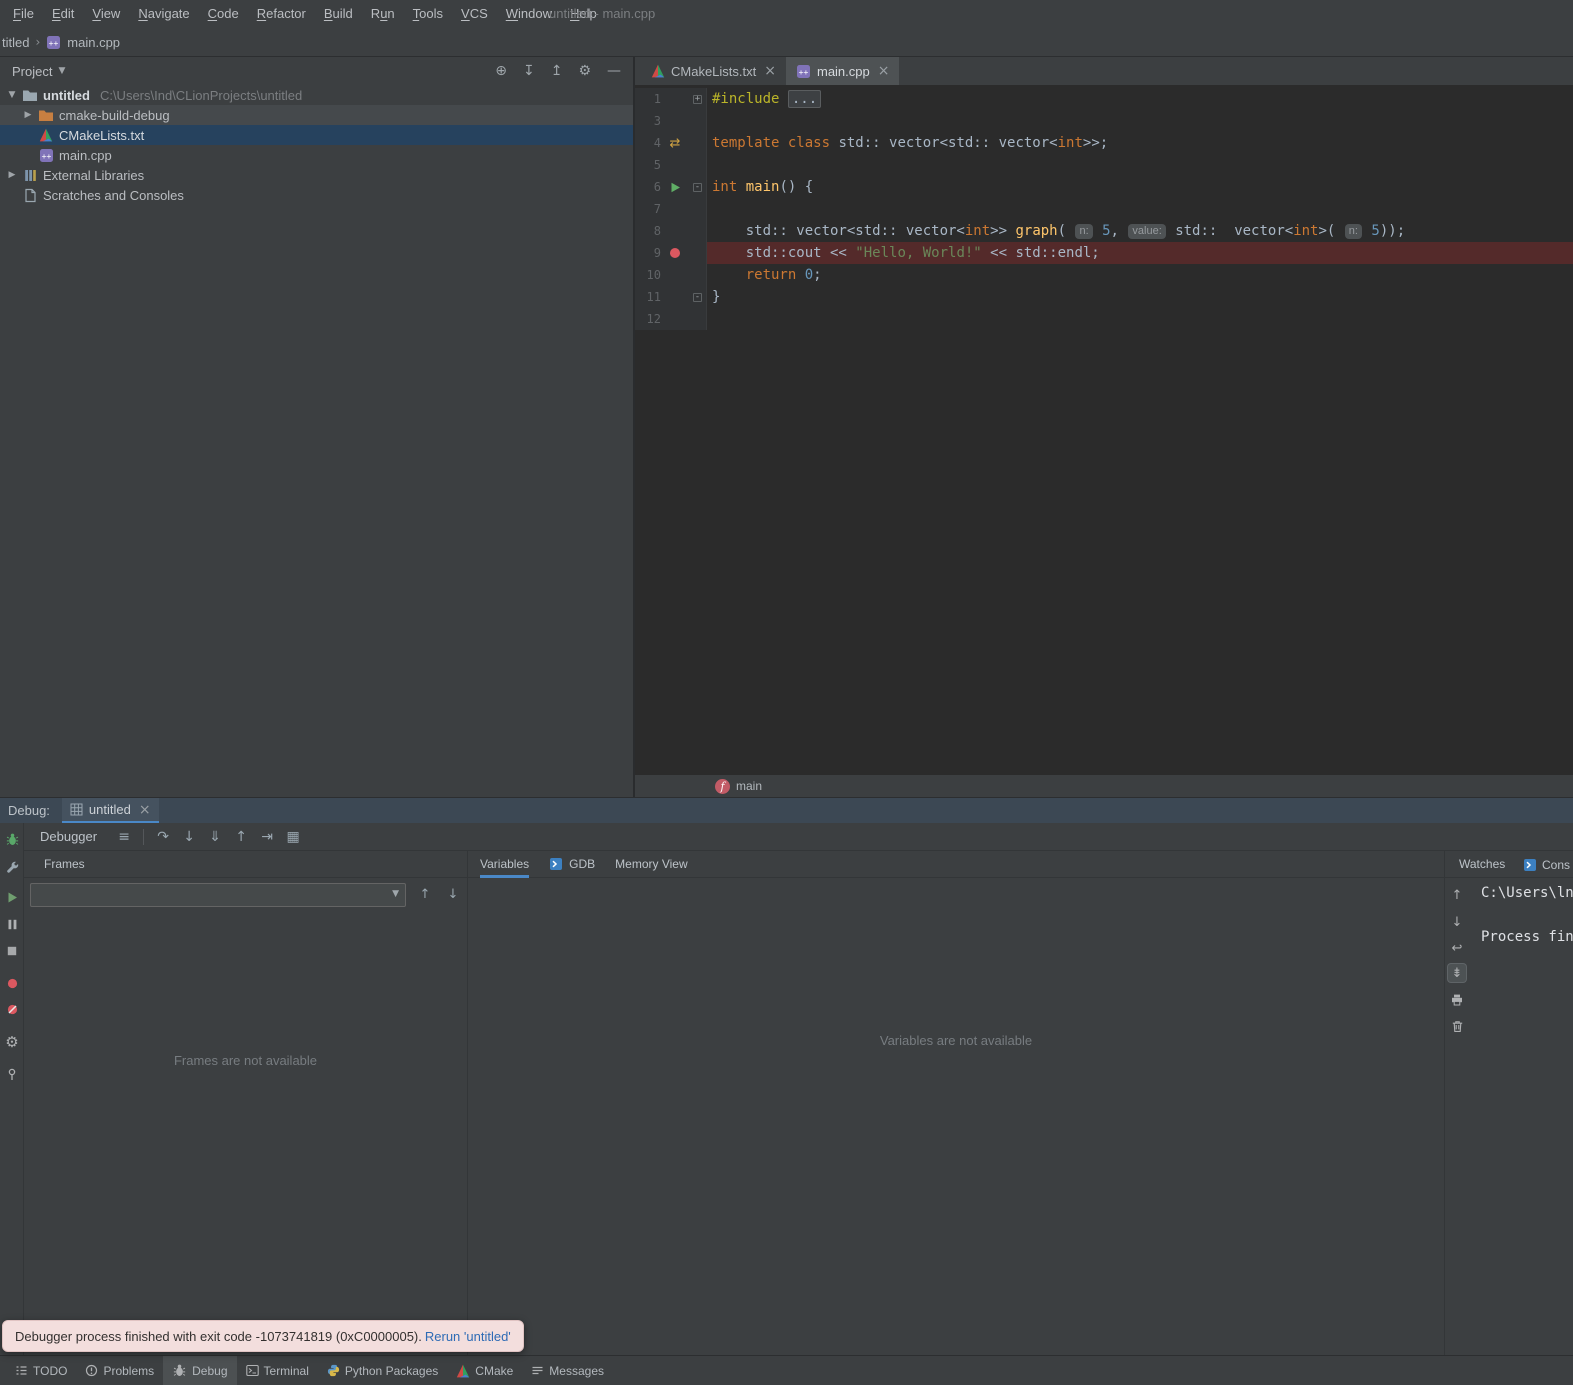 The width and height of the screenshot is (1573, 1385). I want to click on tab-memory-view: Memory View, so click(651, 864).